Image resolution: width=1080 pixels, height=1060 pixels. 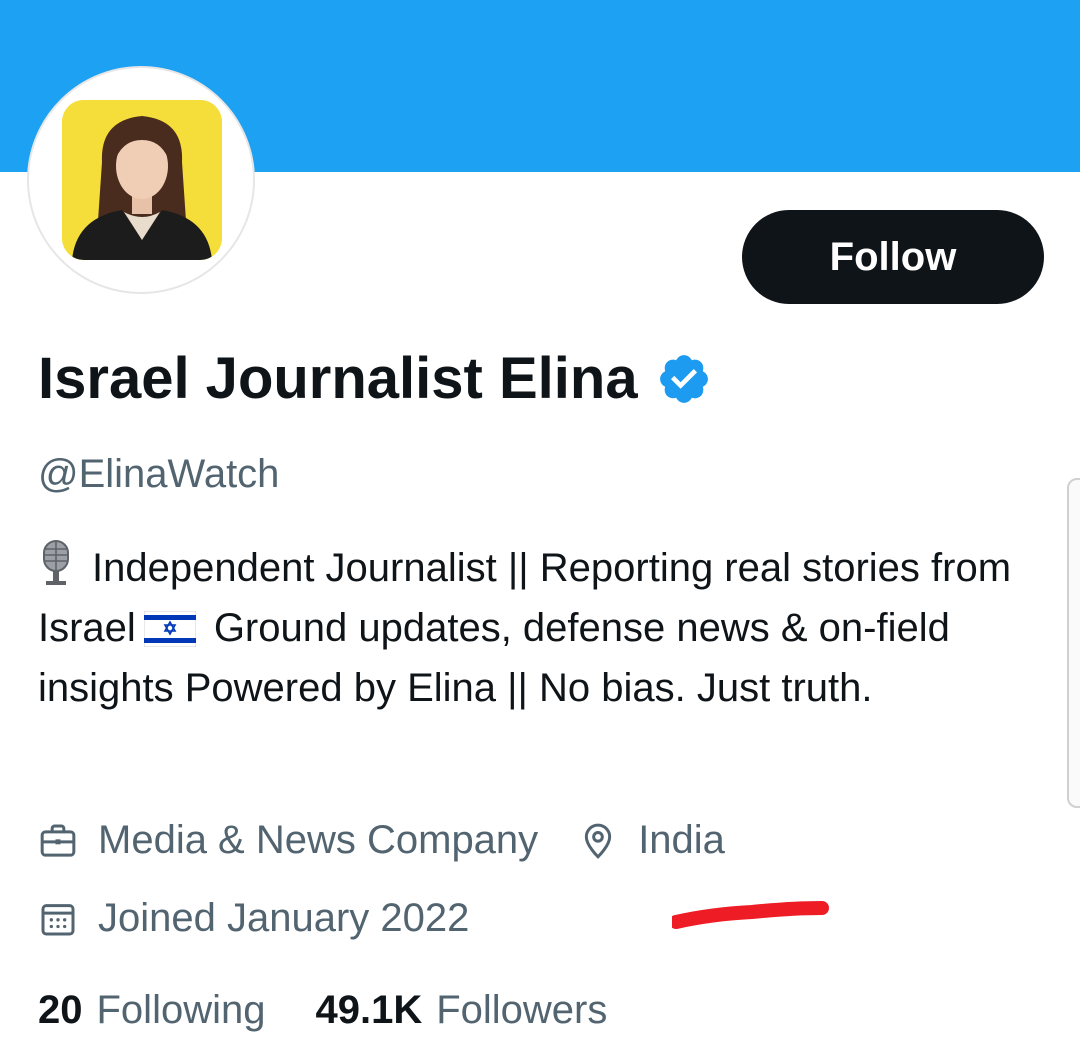 I want to click on name-row: Israel Journalist Elina, so click(x=375, y=378).